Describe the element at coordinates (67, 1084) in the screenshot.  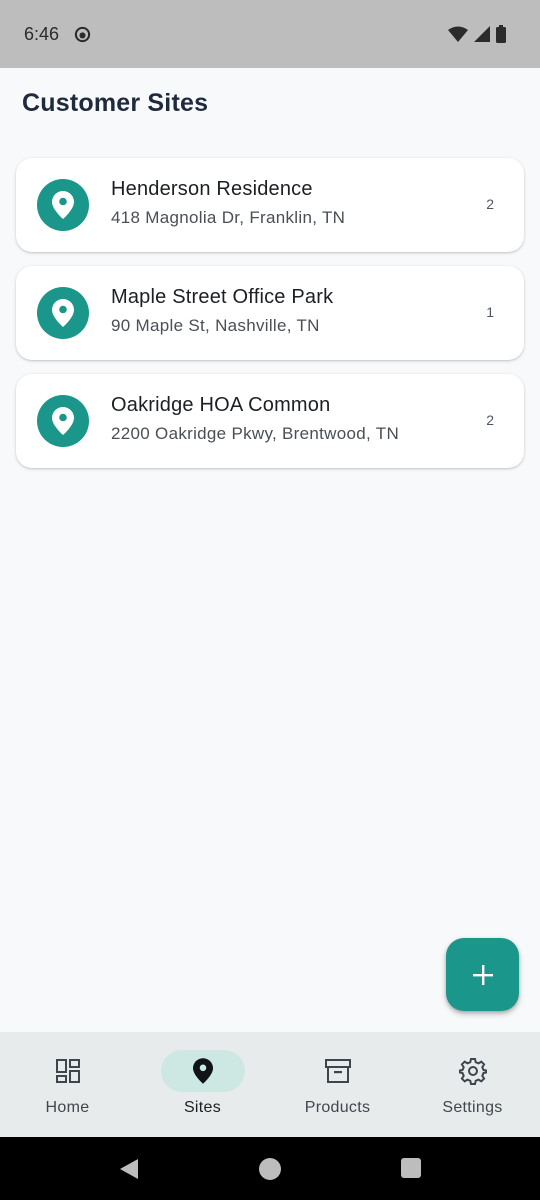
I see `nav-item-home: Home` at that location.